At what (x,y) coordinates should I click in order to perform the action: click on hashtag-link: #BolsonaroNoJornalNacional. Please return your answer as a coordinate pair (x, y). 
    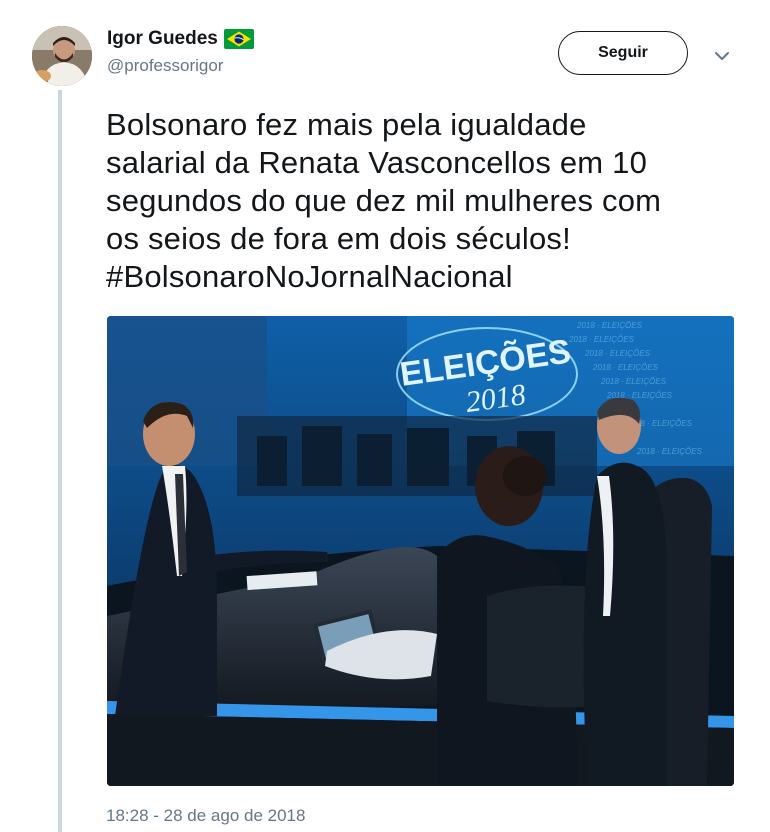
    Looking at the image, I should click on (426, 277).